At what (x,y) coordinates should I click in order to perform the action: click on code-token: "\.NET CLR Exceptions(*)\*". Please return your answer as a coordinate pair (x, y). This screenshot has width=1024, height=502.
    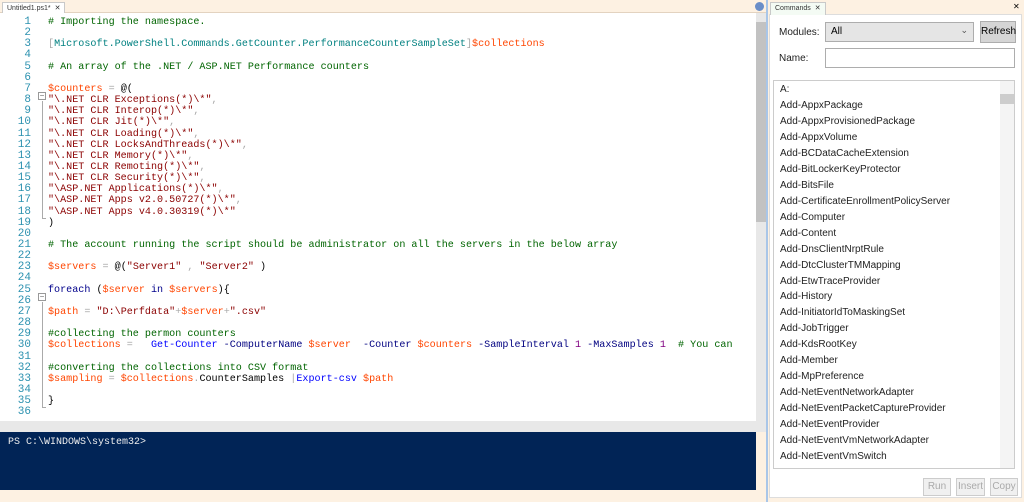
    Looking at the image, I should click on (130, 101).